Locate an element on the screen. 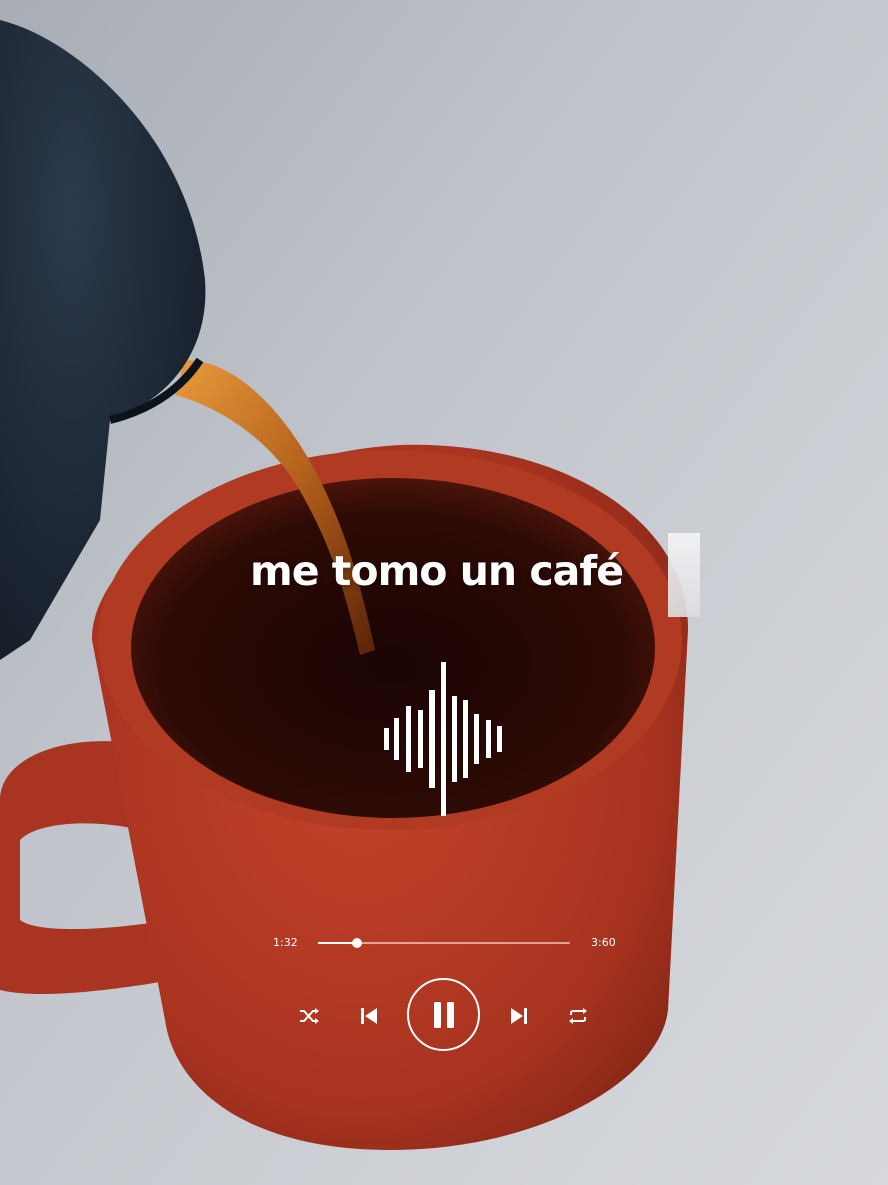 The width and height of the screenshot is (888, 1185). progress-slider is located at coordinates (444, 943).